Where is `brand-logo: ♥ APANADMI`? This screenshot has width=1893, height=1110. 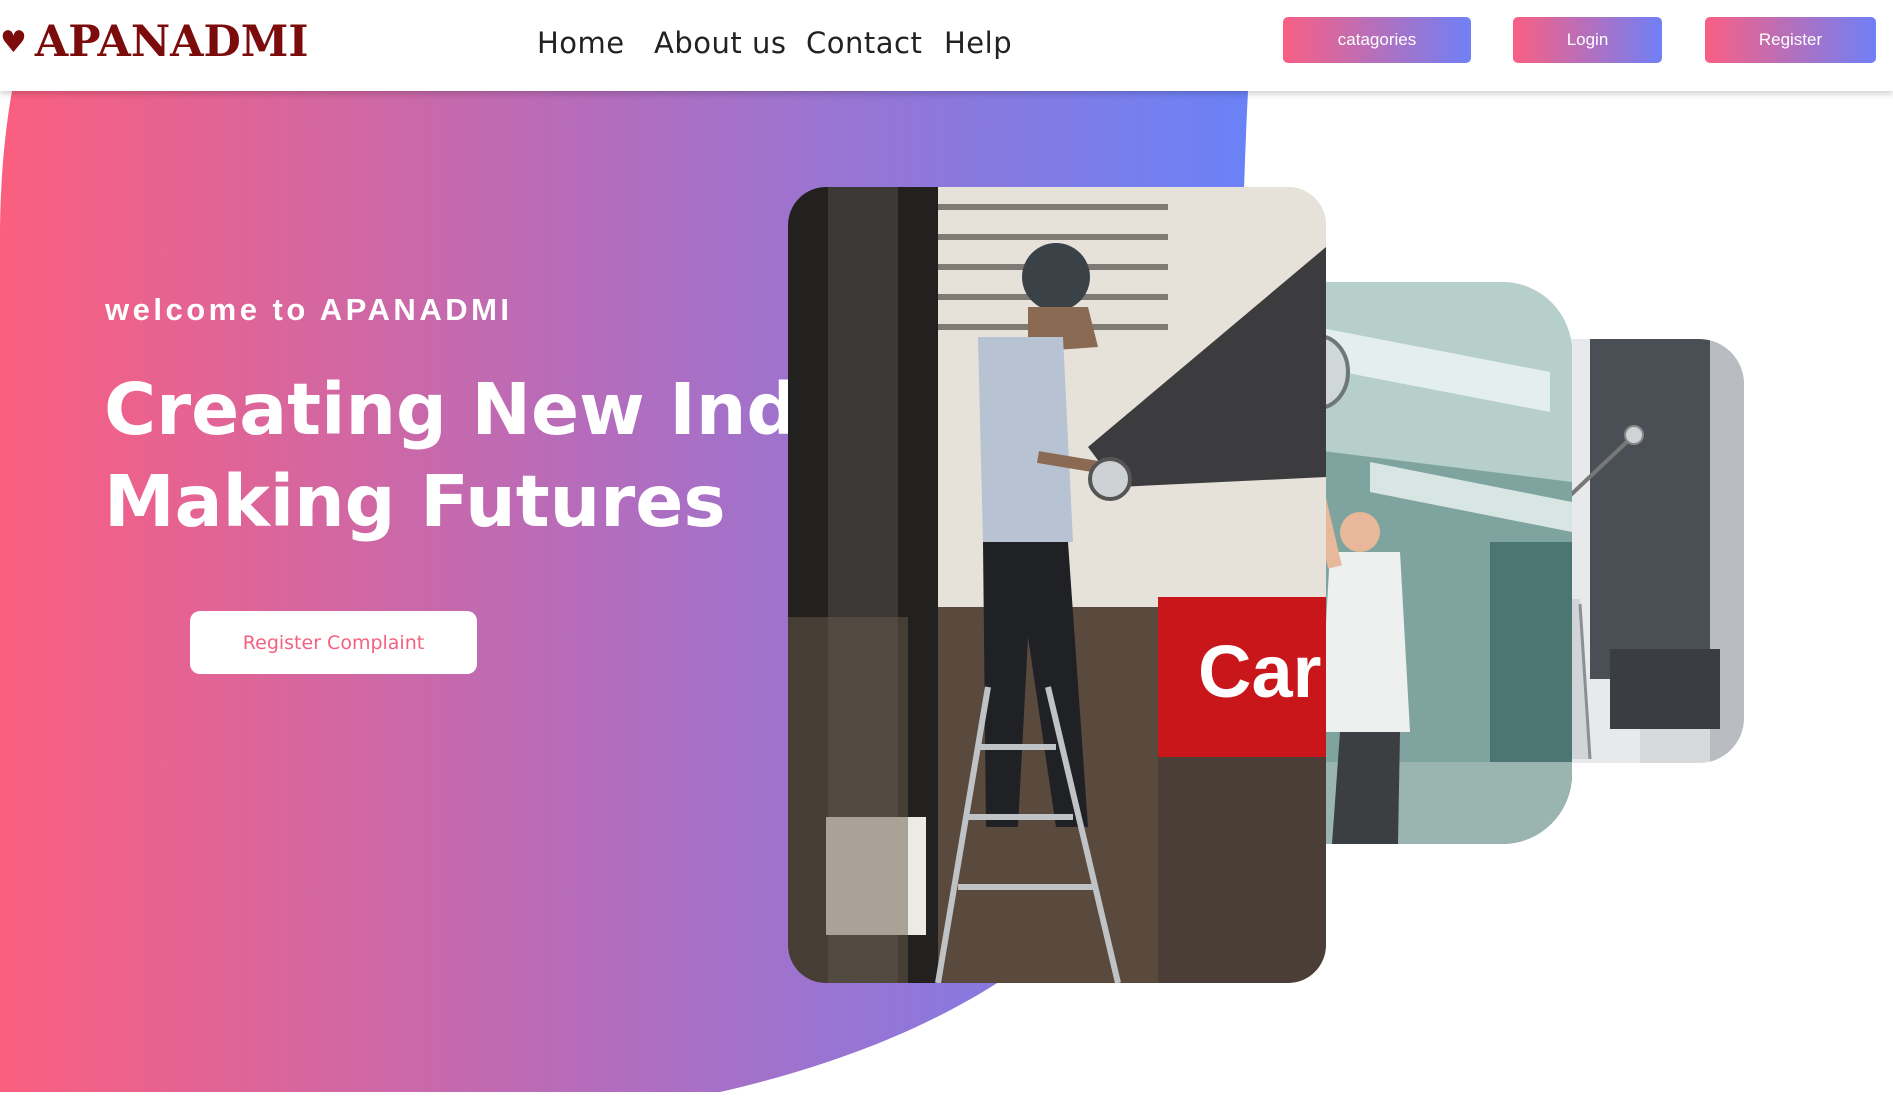 brand-logo: ♥ APANADMI is located at coordinates (154, 42).